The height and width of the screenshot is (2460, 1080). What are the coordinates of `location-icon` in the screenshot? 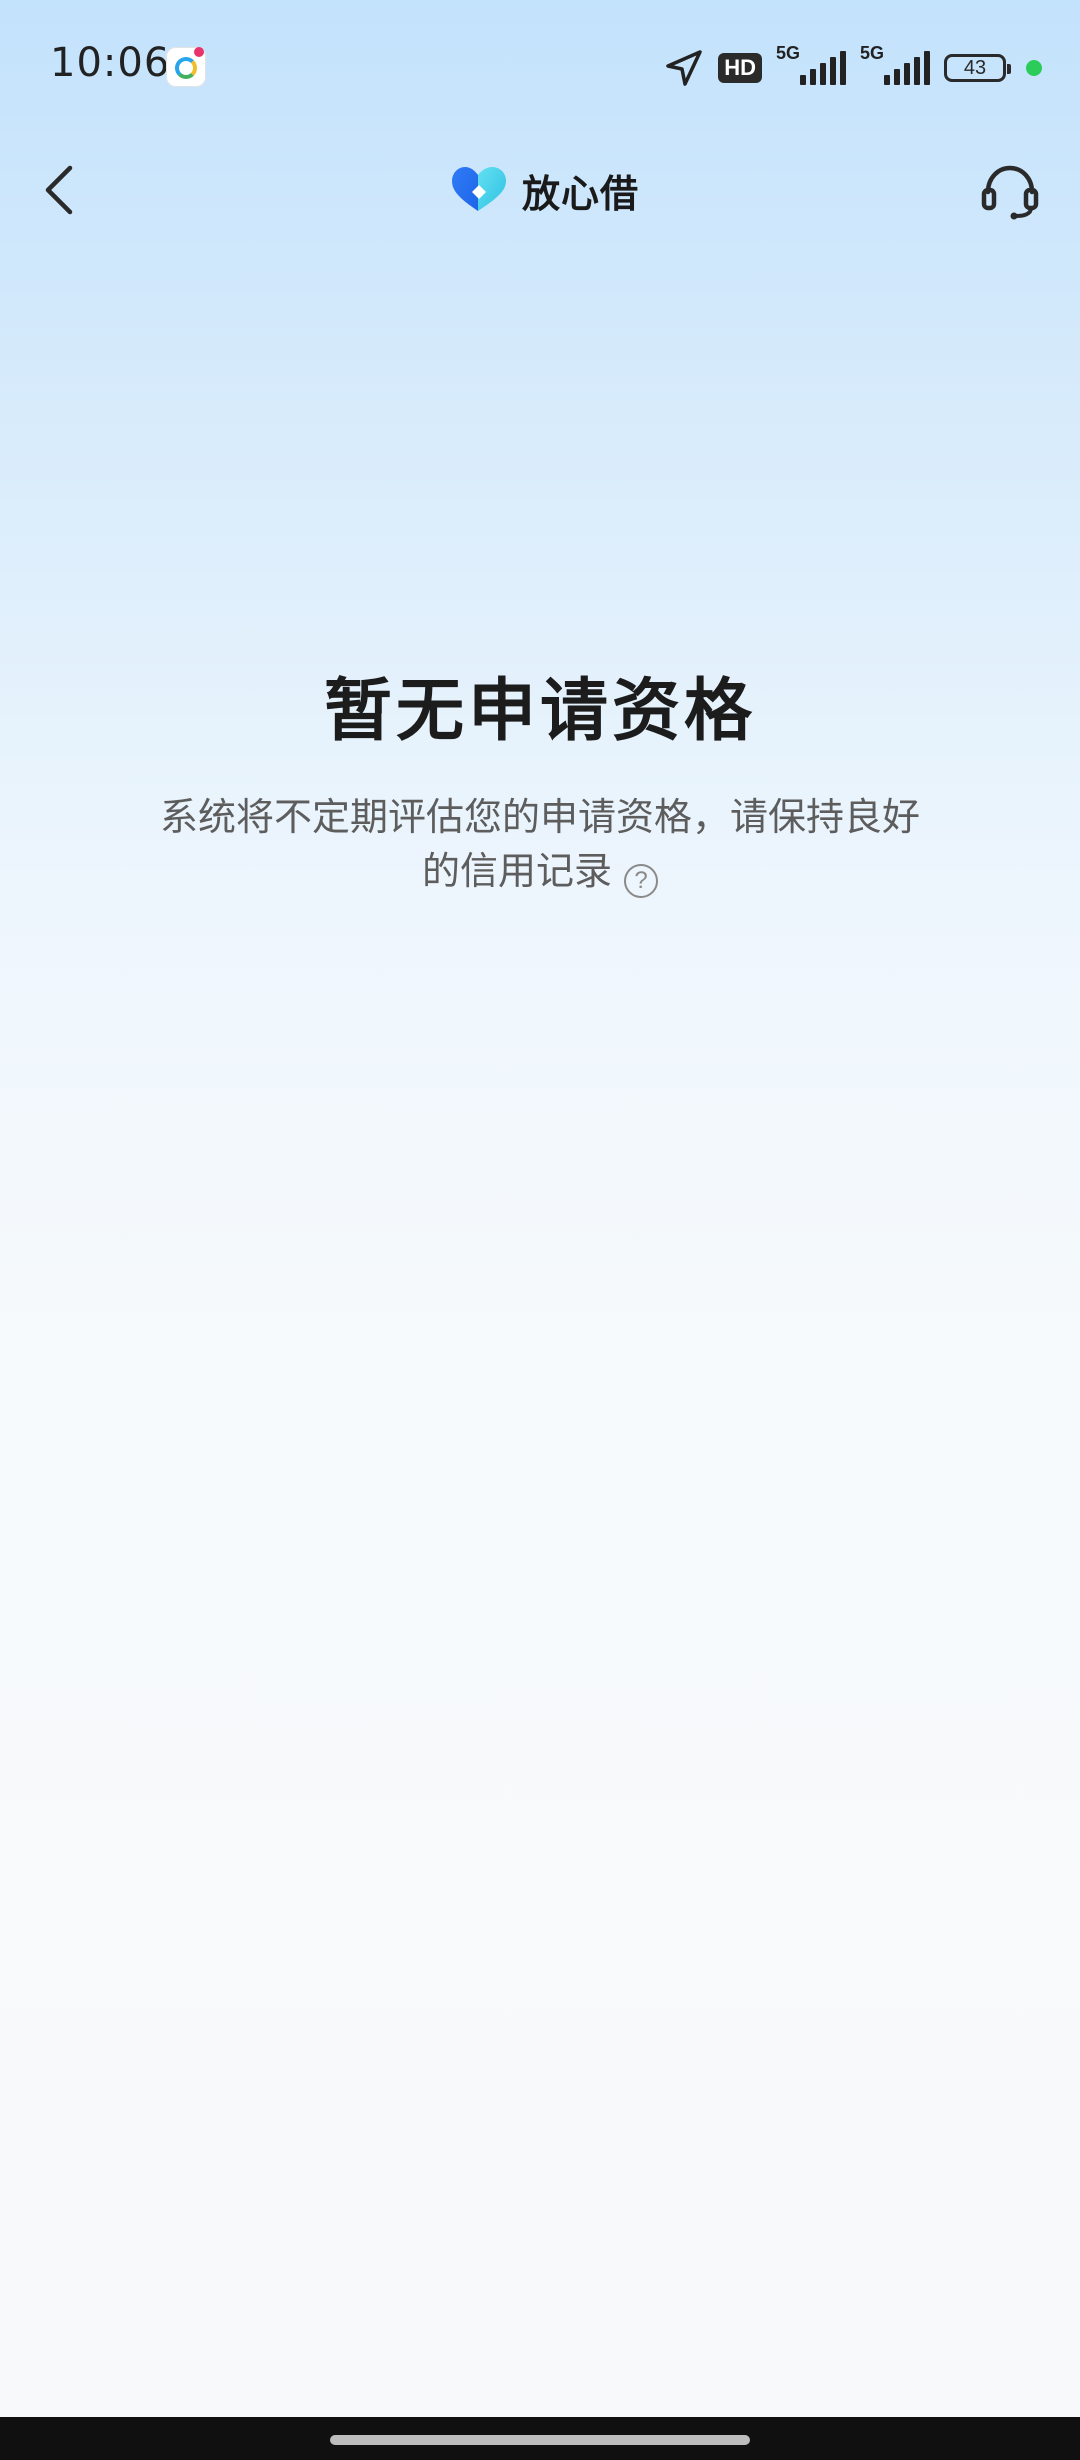 It's located at (684, 68).